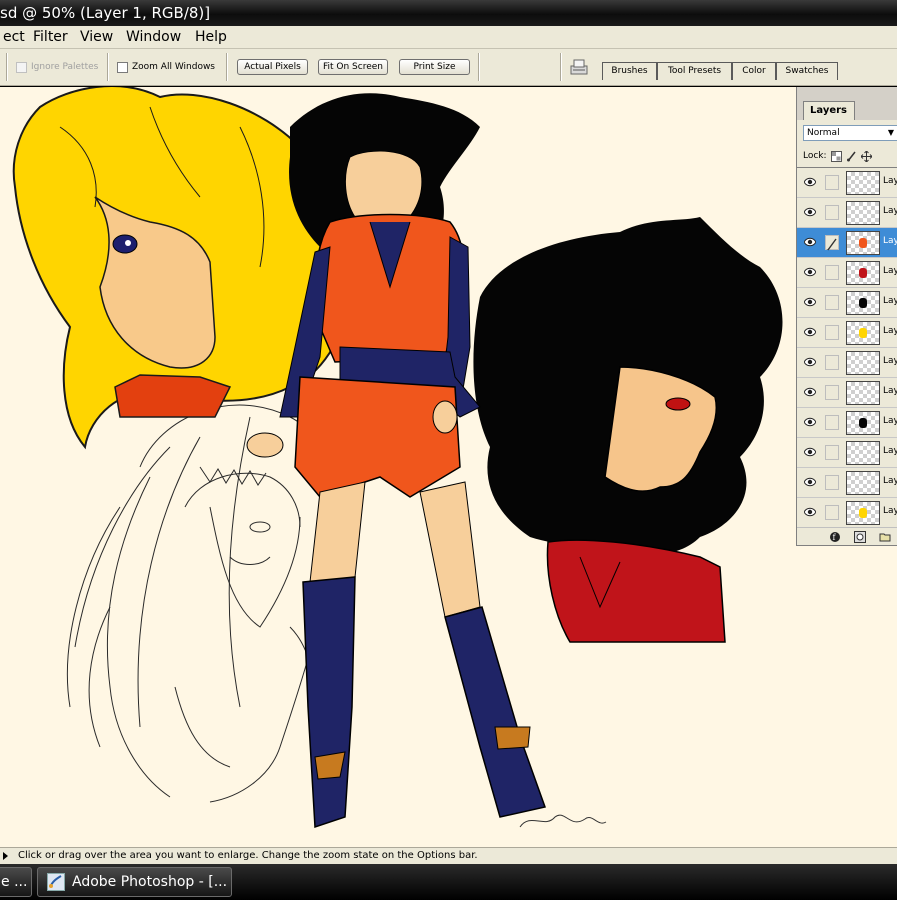  What do you see at coordinates (860, 537) in the screenshot?
I see `layer-mask-icon` at bounding box center [860, 537].